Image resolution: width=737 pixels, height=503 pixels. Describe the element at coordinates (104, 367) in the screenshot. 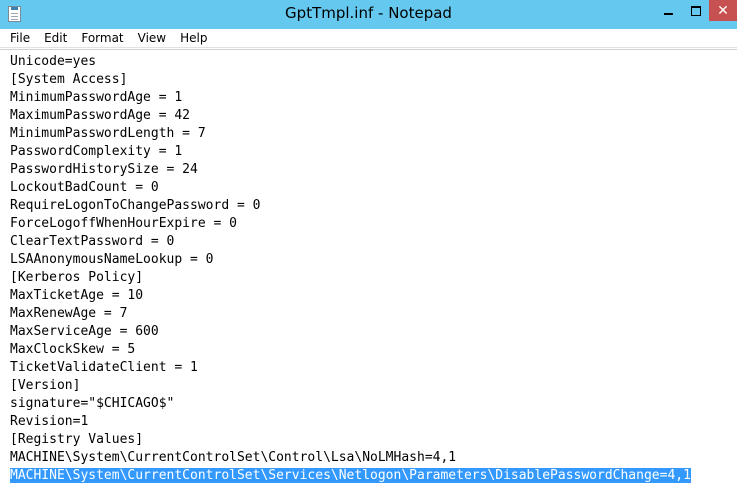

I see `text-line-content: TicketValidateClient = 1` at that location.